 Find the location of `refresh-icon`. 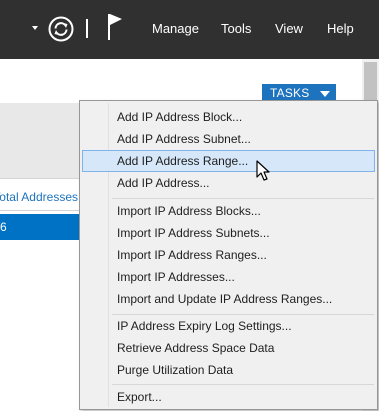

refresh-icon is located at coordinates (61, 29).